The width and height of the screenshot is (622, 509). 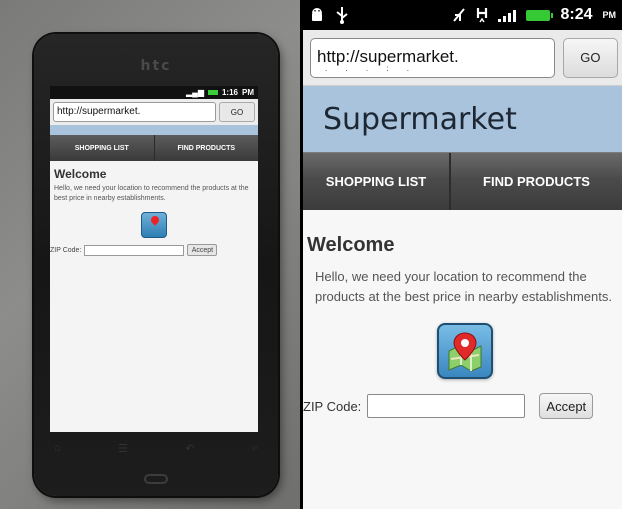 I want to click on photo-status-bar: ▂▄▆ 1:16 PM, so click(x=154, y=92).